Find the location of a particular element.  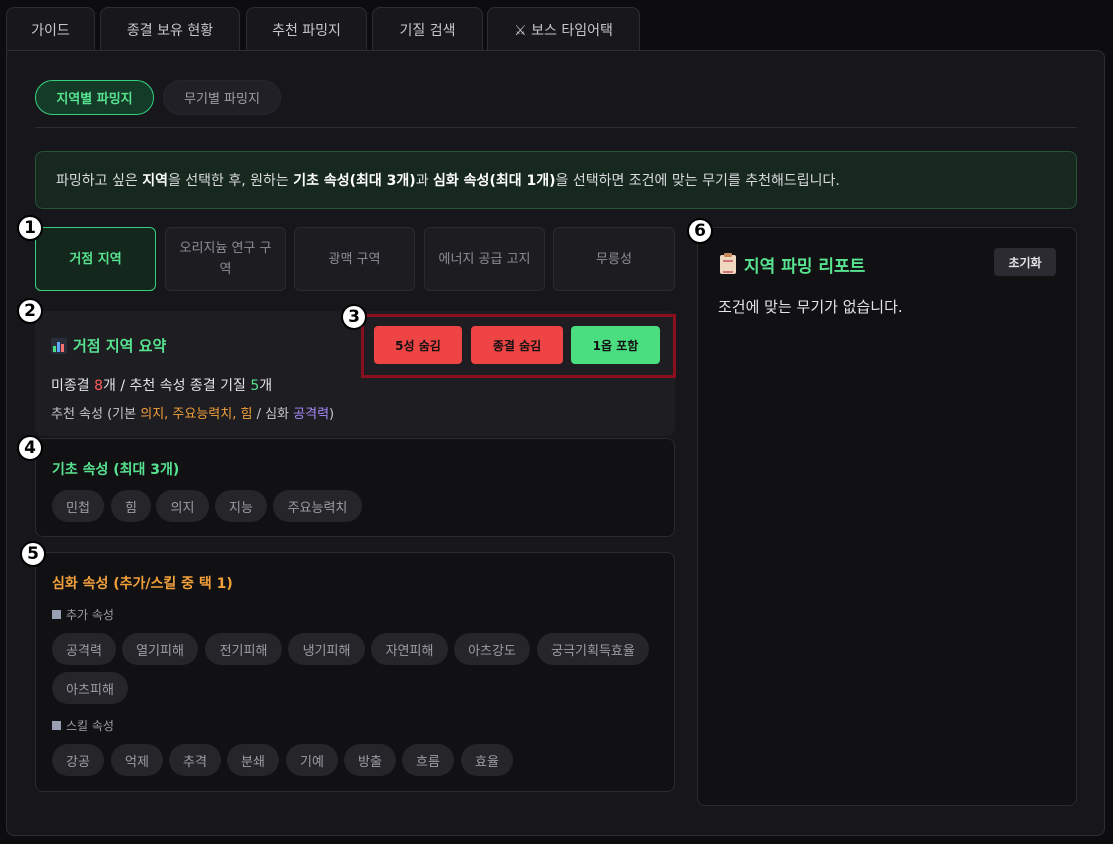

bar-chart-icon is located at coordinates (59, 345).